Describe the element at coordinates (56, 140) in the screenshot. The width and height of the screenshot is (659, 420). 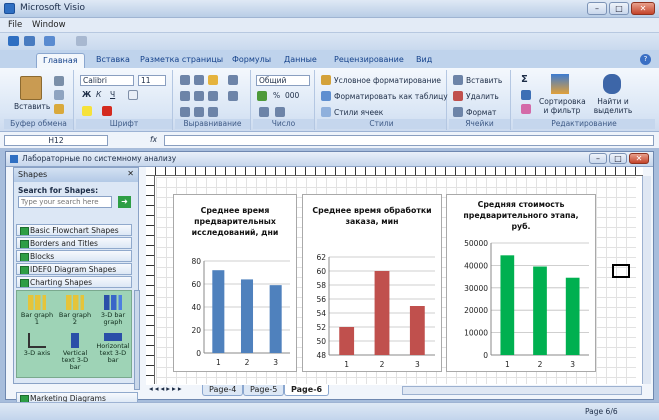
I see `name-box: H12` at that location.